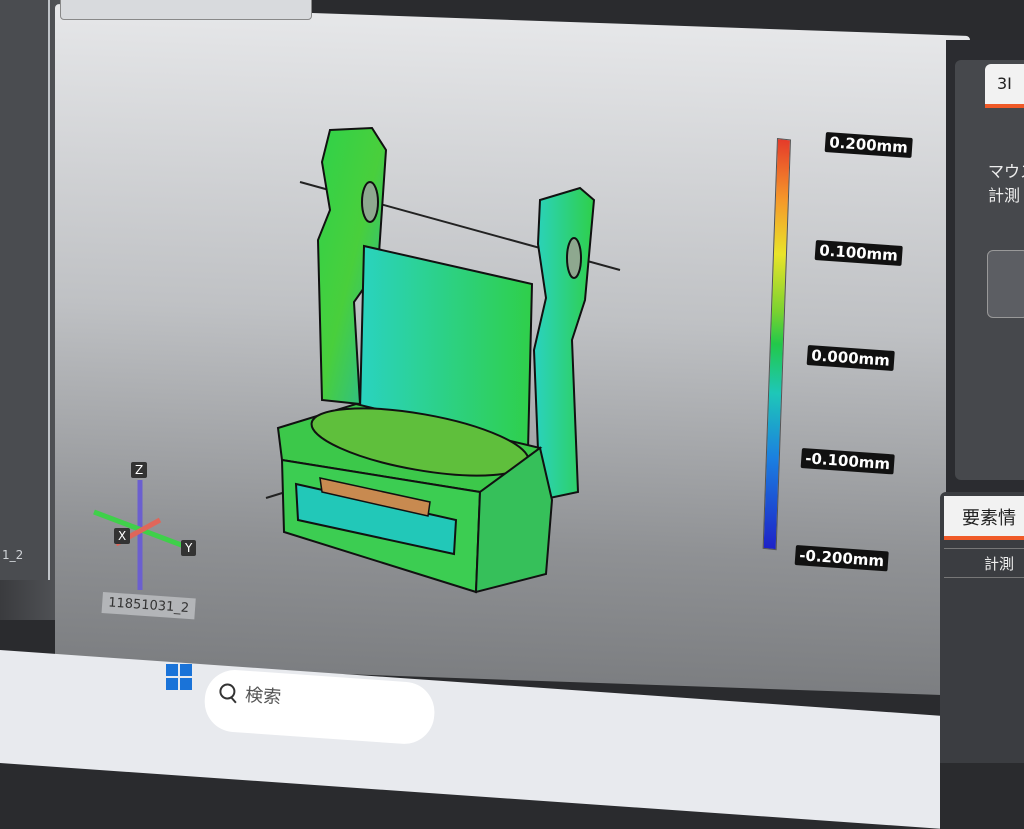 This screenshot has width=1024, height=829. Describe the element at coordinates (1004, 86) in the screenshot. I see `tab-3d: 3I` at that location.